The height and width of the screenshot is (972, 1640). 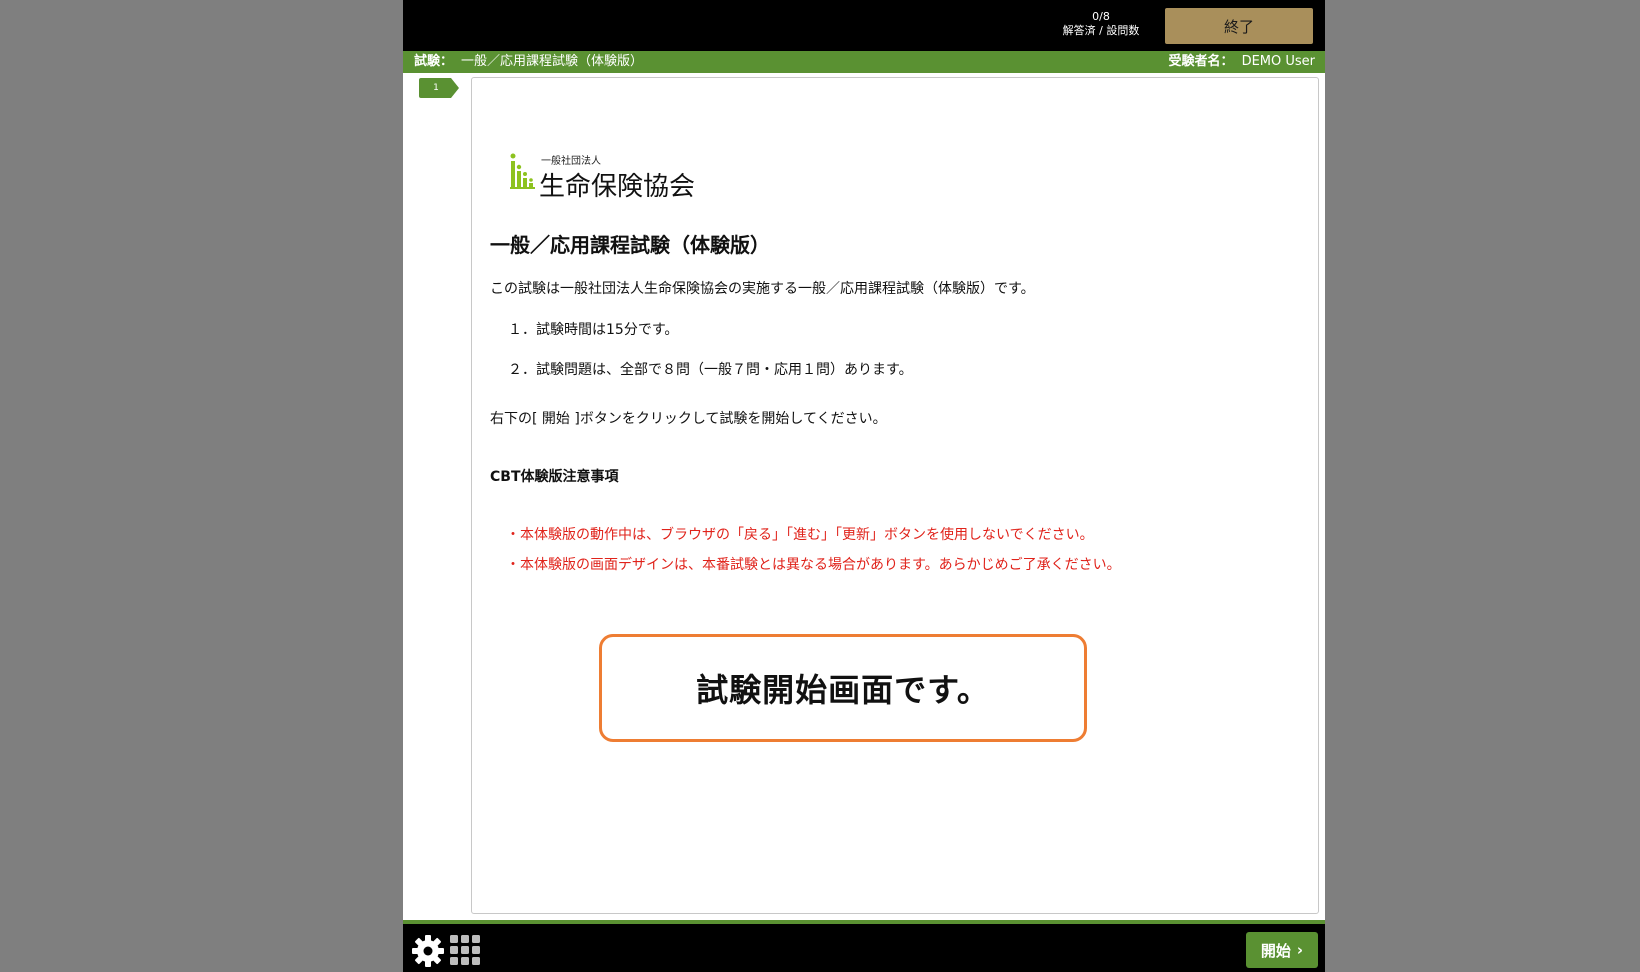 What do you see at coordinates (1239, 26) in the screenshot?
I see `end-button: 終了` at bounding box center [1239, 26].